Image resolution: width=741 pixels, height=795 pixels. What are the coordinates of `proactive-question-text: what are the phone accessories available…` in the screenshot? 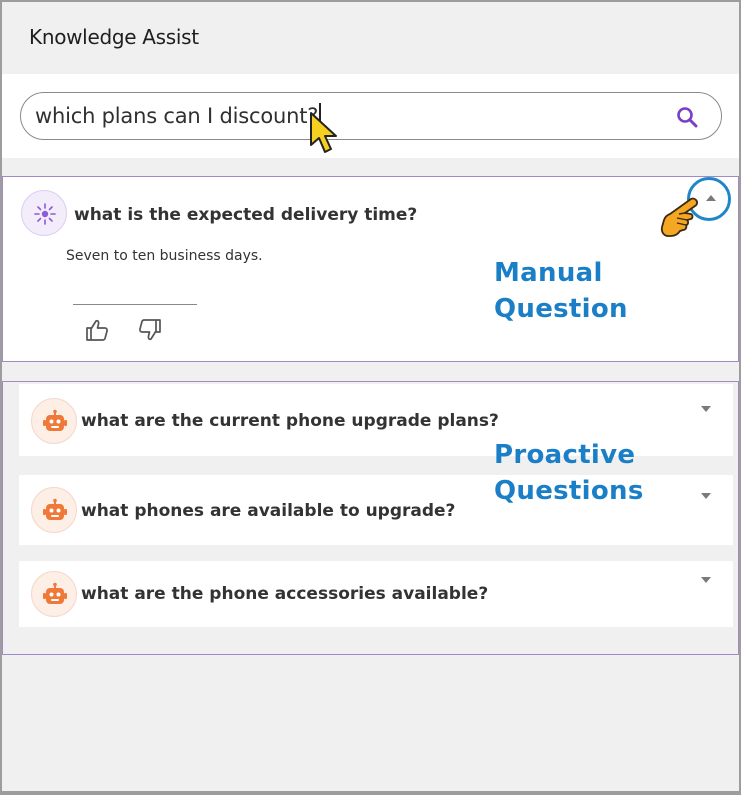 It's located at (285, 594).